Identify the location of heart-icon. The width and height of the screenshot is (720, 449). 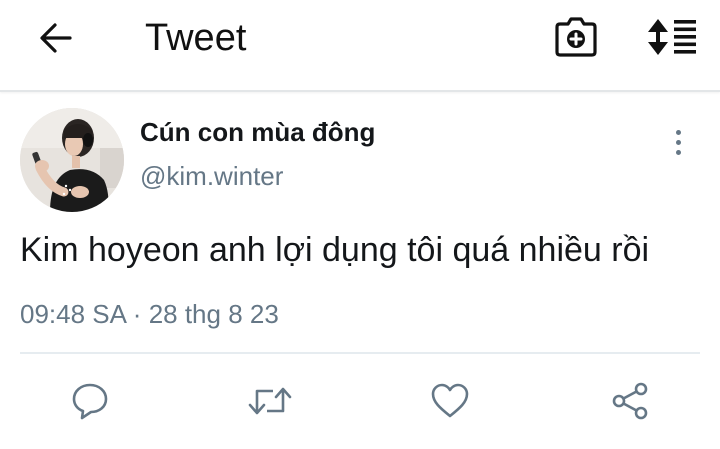
(450, 400).